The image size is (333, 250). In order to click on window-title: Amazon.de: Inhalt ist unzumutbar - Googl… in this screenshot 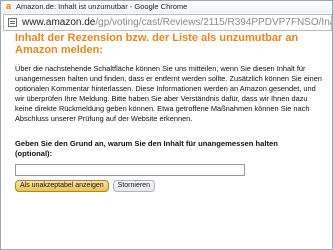, I will do `click(102, 6)`.